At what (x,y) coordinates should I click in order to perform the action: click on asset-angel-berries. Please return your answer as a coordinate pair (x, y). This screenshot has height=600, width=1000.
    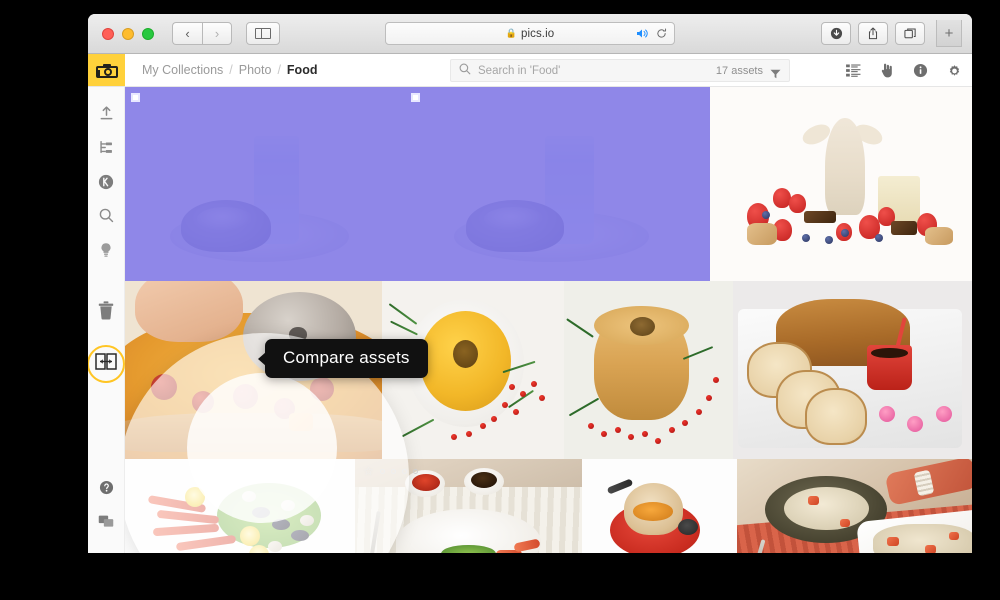
    Looking at the image, I should click on (841, 184).